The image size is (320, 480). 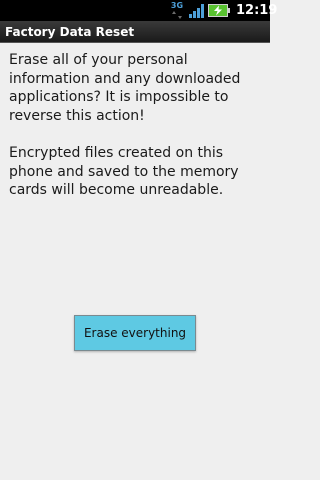 I want to click on battery-charging-icon, so click(x=219, y=10).